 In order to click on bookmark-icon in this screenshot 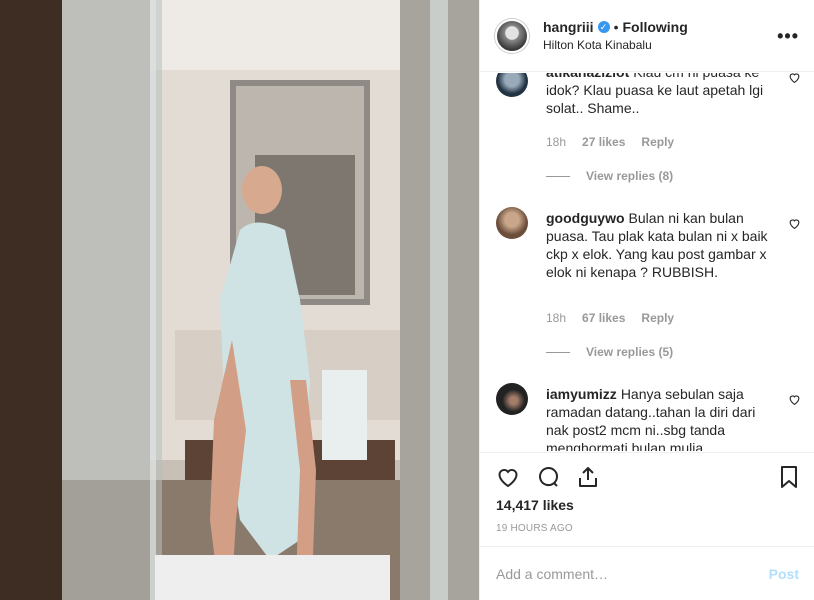, I will do `click(789, 477)`.